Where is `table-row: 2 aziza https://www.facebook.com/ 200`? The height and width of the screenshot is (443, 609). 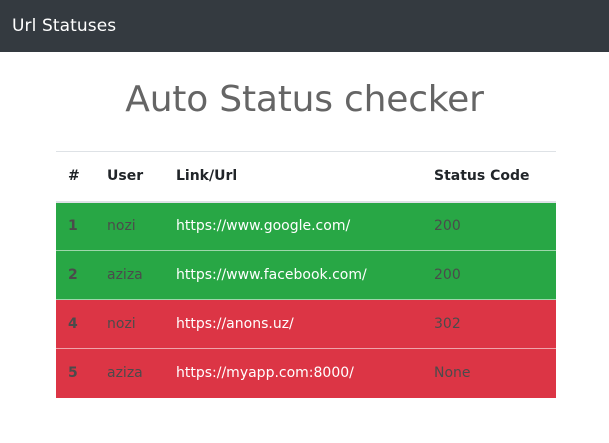 table-row: 2 aziza https://www.facebook.com/ 200 is located at coordinates (306, 275).